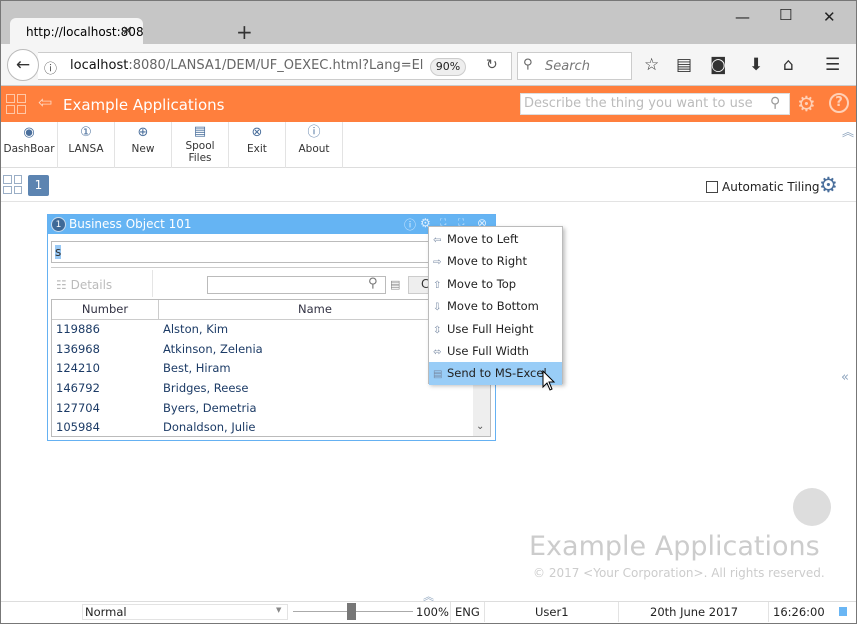 The height and width of the screenshot is (624, 857). Describe the element at coordinates (694, 612) in the screenshot. I see `date: 20th June 2017` at that location.